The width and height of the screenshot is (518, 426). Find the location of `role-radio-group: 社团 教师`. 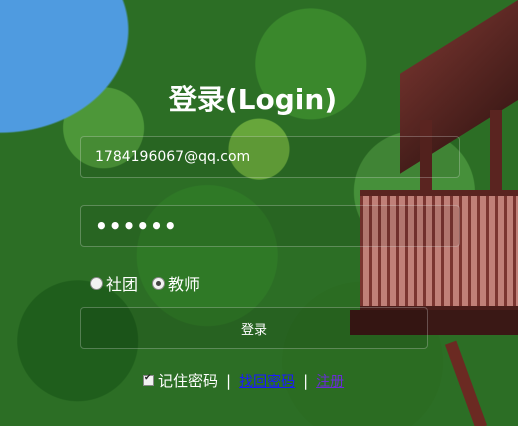

role-radio-group: 社团 教师 is located at coordinates (152, 283).